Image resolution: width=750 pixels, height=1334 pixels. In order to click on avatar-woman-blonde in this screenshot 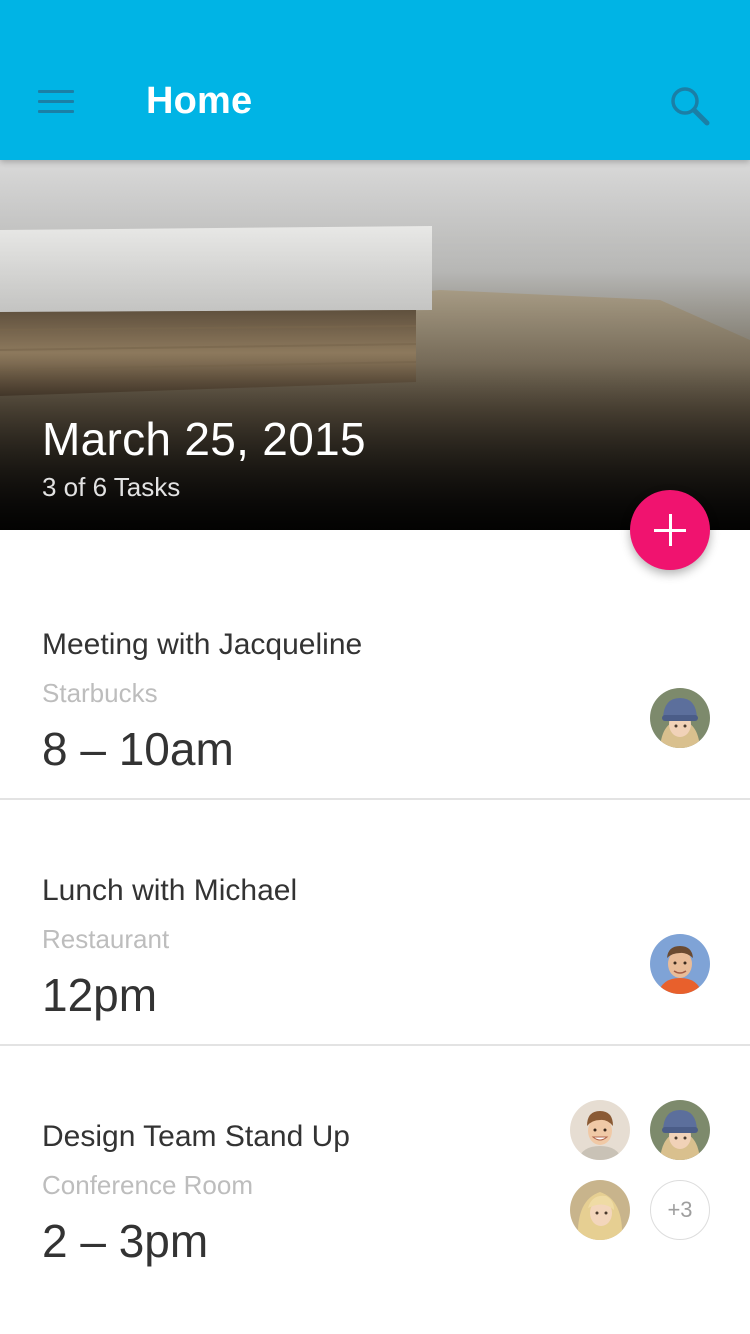, I will do `click(600, 1210)`.